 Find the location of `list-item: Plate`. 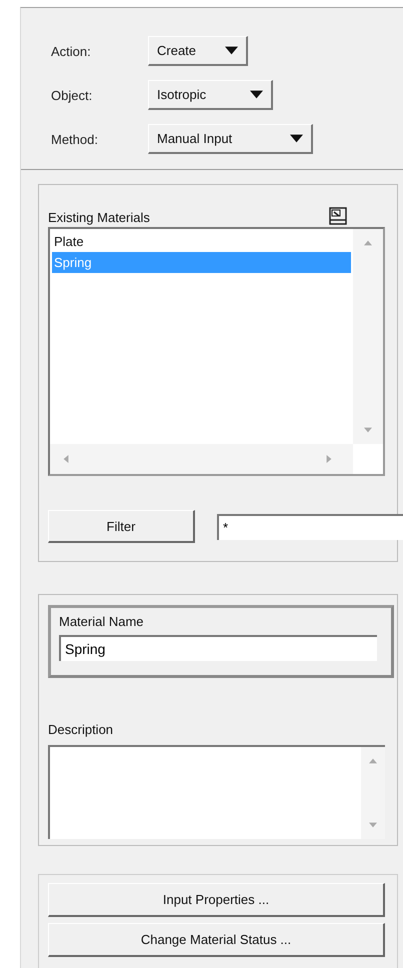

list-item: Plate is located at coordinates (201, 241).